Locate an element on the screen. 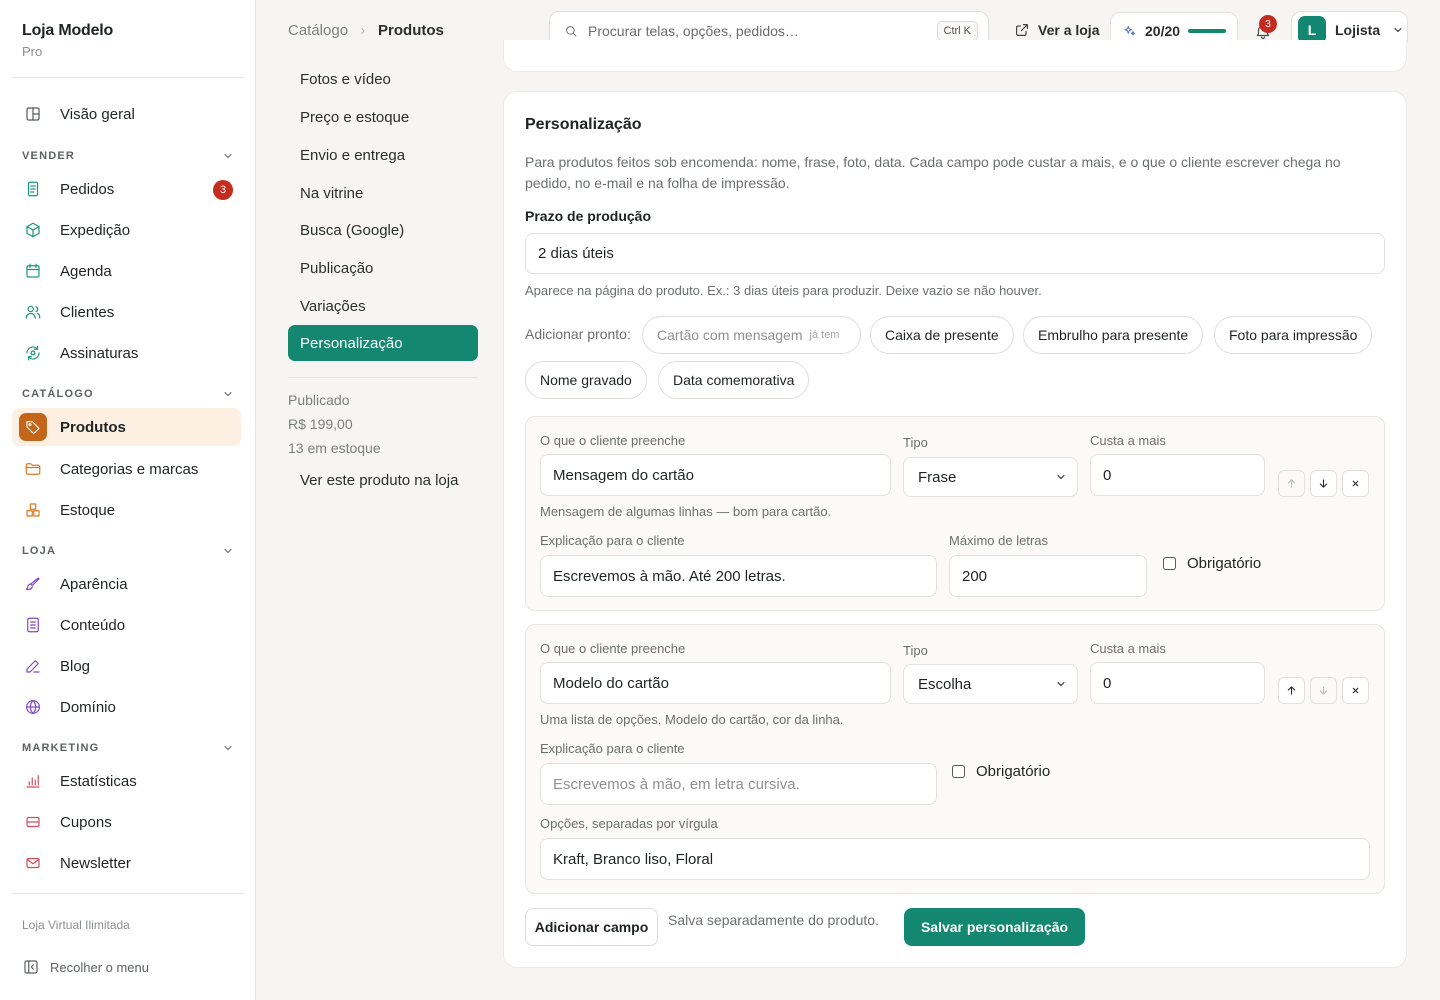 The height and width of the screenshot is (1000, 1440). sidebar-item-aparencia: Aparência is located at coordinates (126, 584).